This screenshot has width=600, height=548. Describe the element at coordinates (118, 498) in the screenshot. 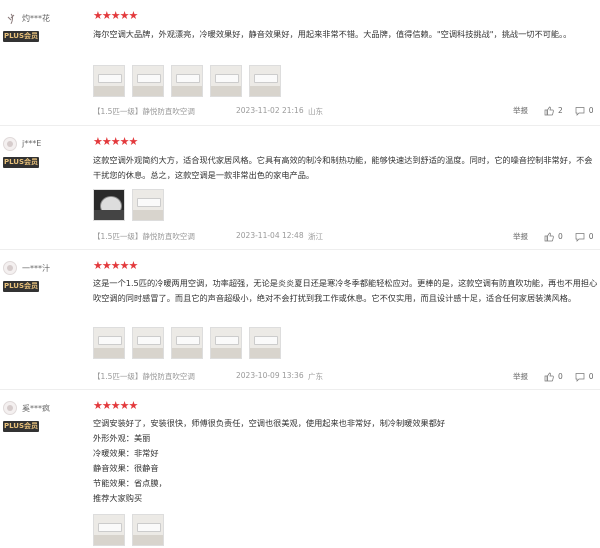

I see `detail-line: 推荐大家购买` at that location.